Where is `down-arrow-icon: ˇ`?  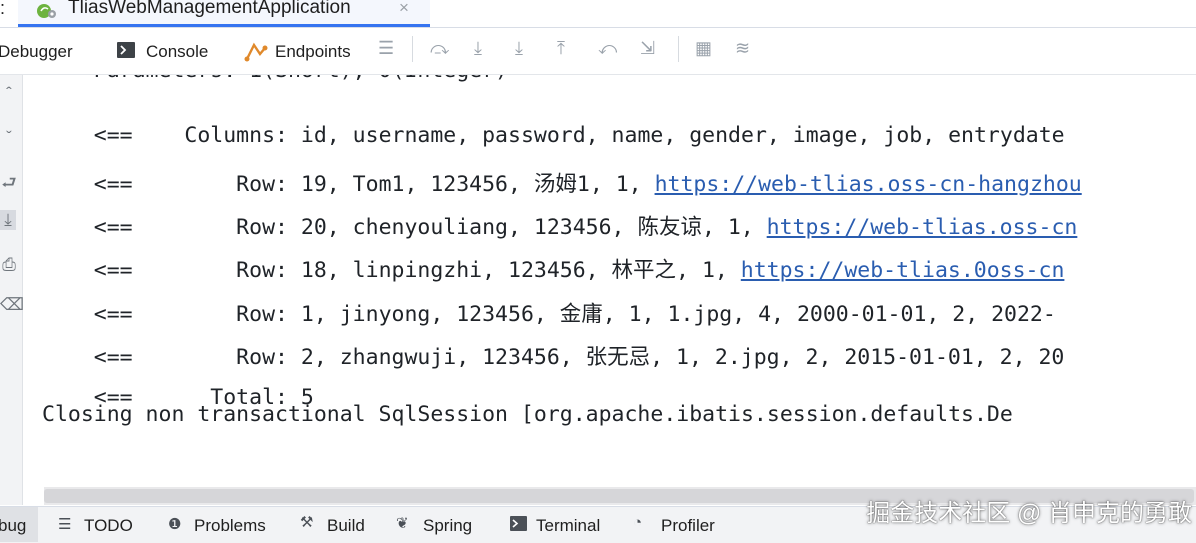
down-arrow-icon: ˇ is located at coordinates (9, 138).